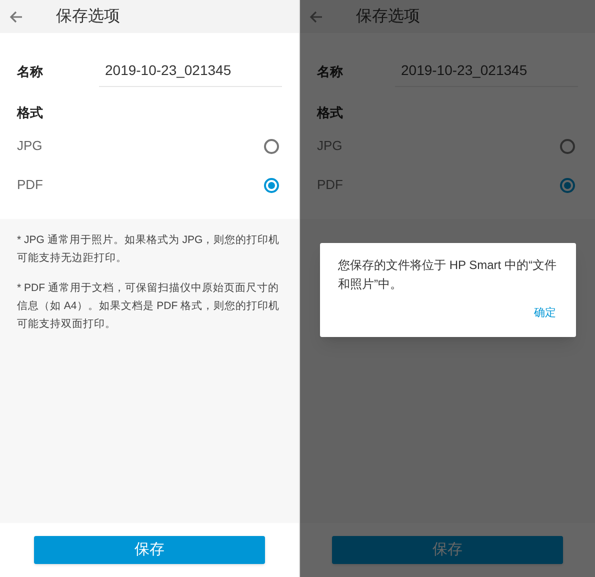 The width and height of the screenshot is (595, 577). Describe the element at coordinates (545, 313) in the screenshot. I see `confirm-button: 确定` at that location.